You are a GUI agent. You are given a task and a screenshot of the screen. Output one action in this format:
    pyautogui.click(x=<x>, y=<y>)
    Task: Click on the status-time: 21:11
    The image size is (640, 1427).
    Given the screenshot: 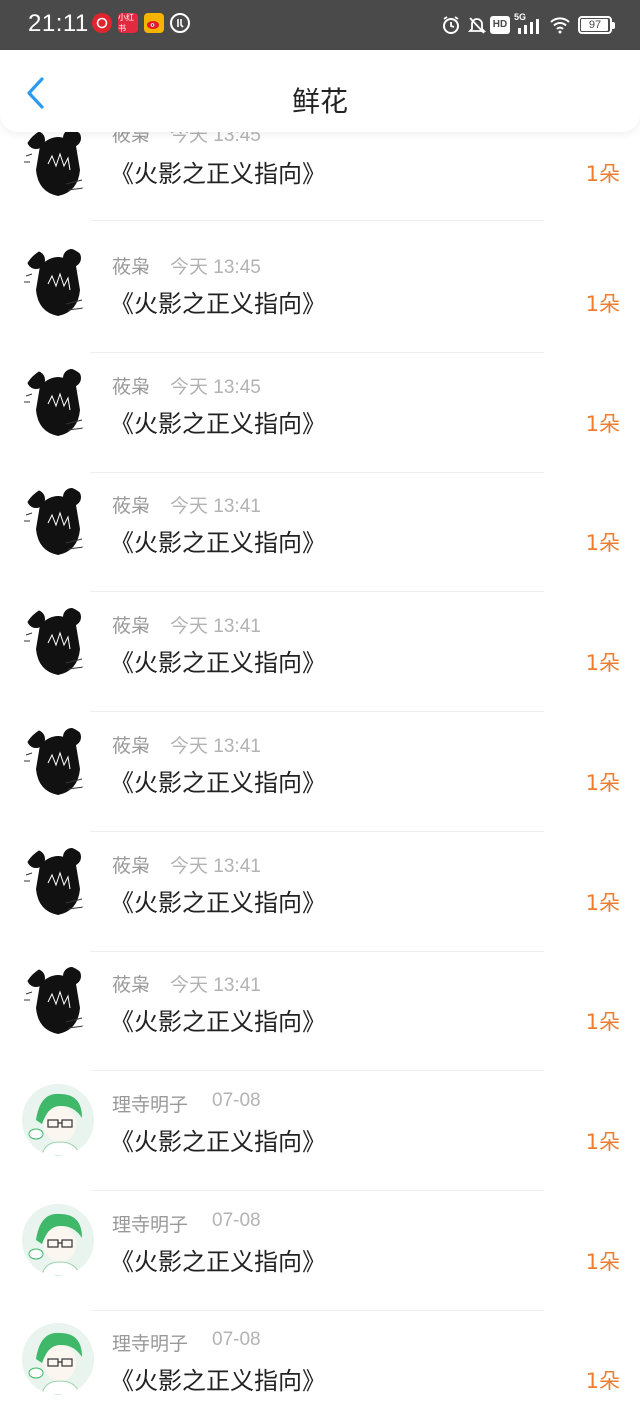 What is the action you would take?
    pyautogui.click(x=58, y=23)
    